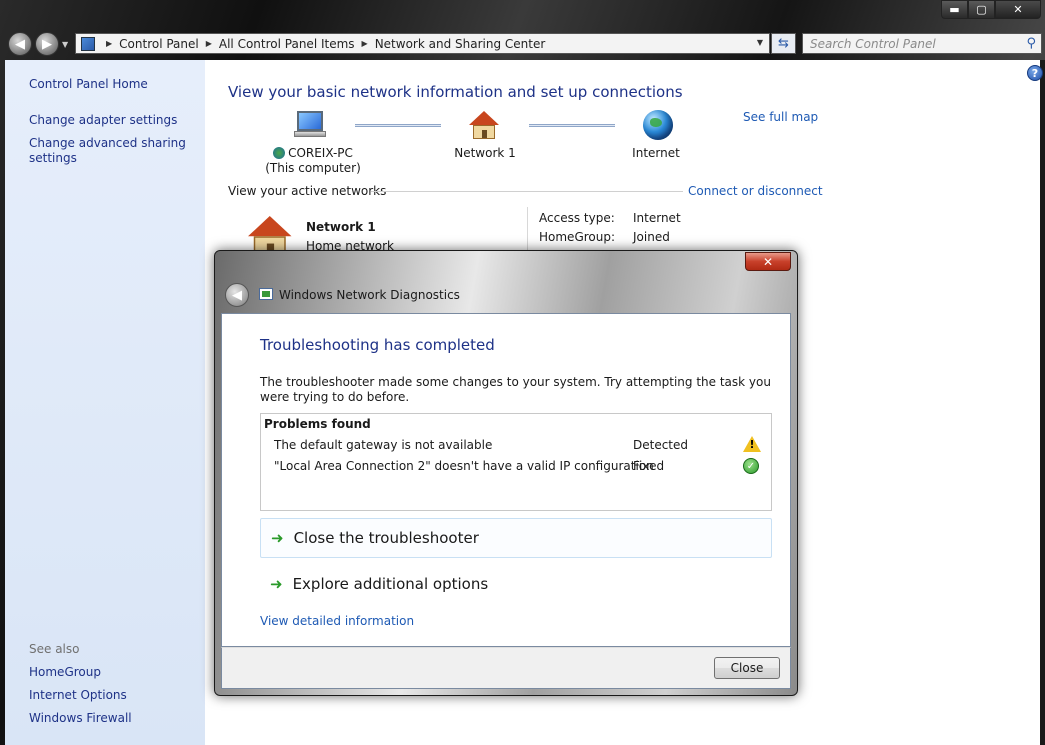 This screenshot has width=1045, height=745. What do you see at coordinates (310, 124) in the screenshot?
I see `computer-icon` at bounding box center [310, 124].